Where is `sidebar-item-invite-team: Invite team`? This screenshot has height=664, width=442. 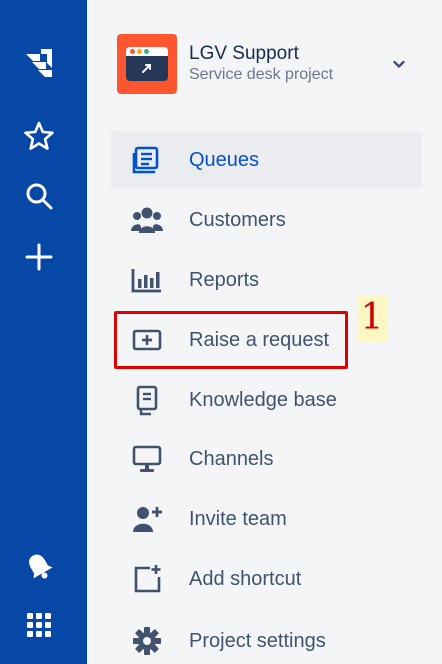 sidebar-item-invite-team: Invite team is located at coordinates (266, 519).